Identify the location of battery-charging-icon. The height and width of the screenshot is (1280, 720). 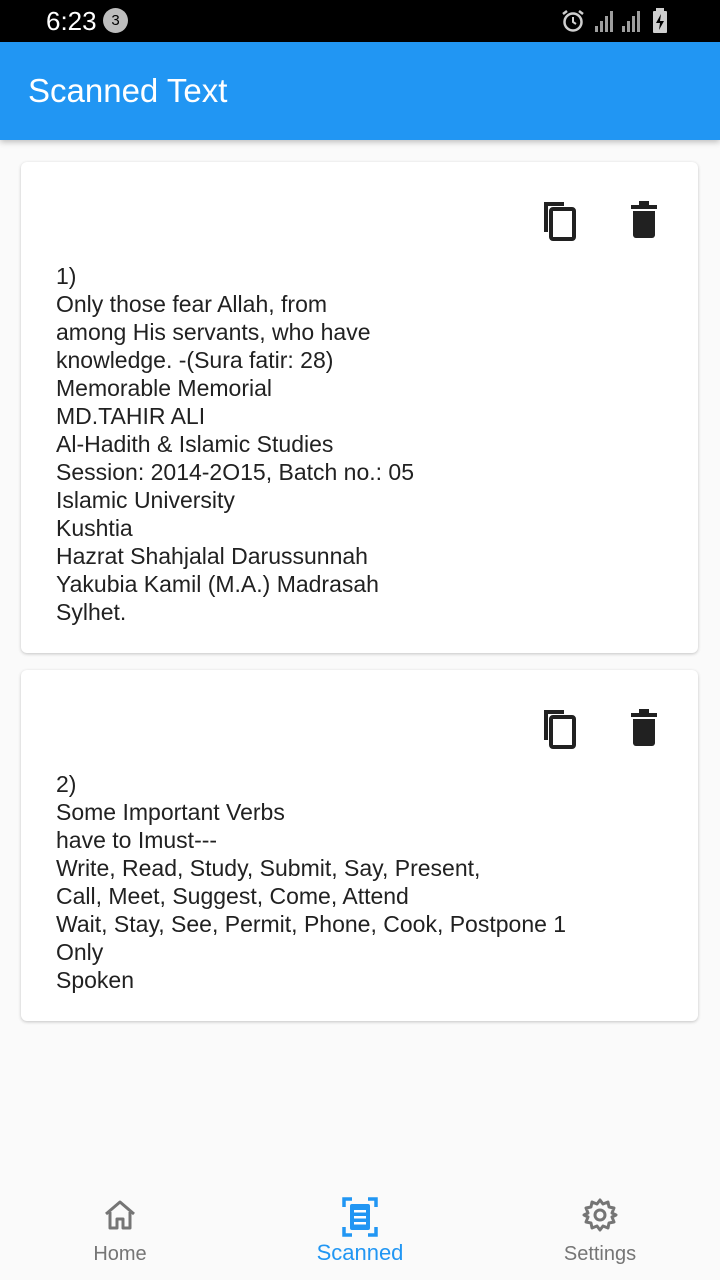
(660, 20).